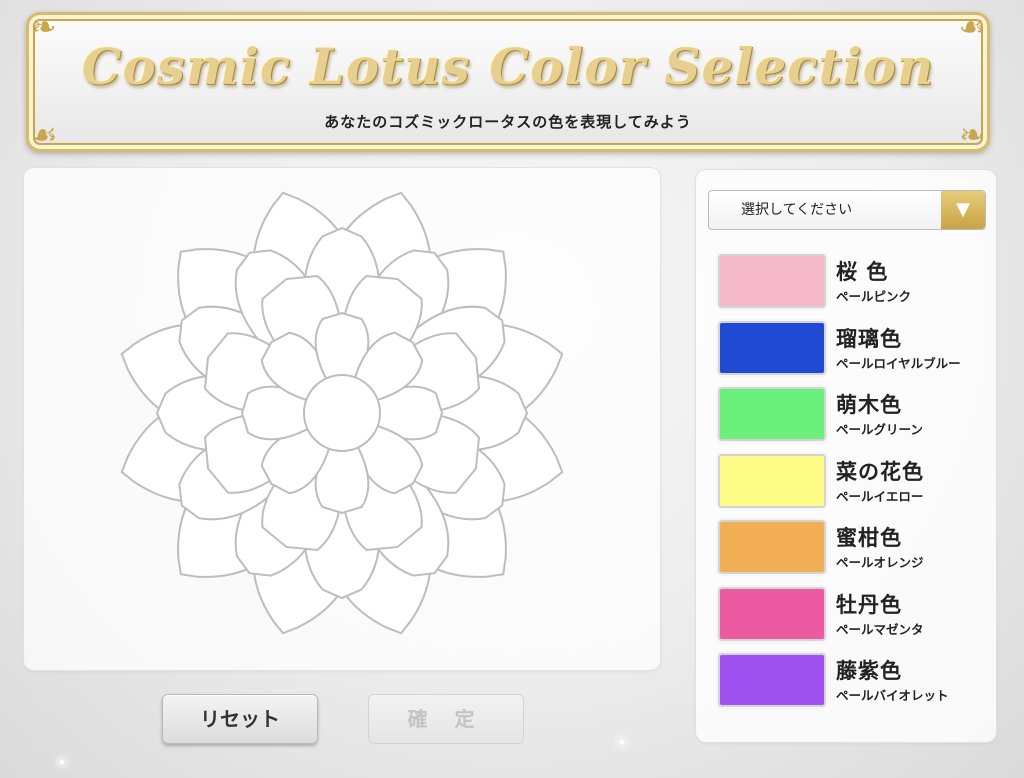  I want to click on color-name: 菜の花色, so click(880, 471).